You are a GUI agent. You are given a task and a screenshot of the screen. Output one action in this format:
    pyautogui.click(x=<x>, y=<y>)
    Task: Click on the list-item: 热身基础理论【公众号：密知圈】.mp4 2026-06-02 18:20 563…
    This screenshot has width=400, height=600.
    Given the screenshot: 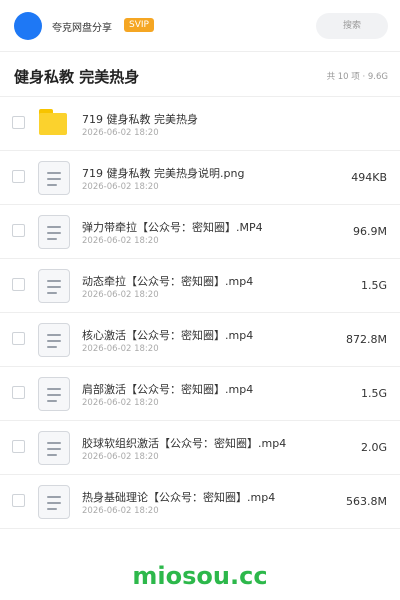 What is the action you would take?
    pyautogui.click(x=200, y=502)
    